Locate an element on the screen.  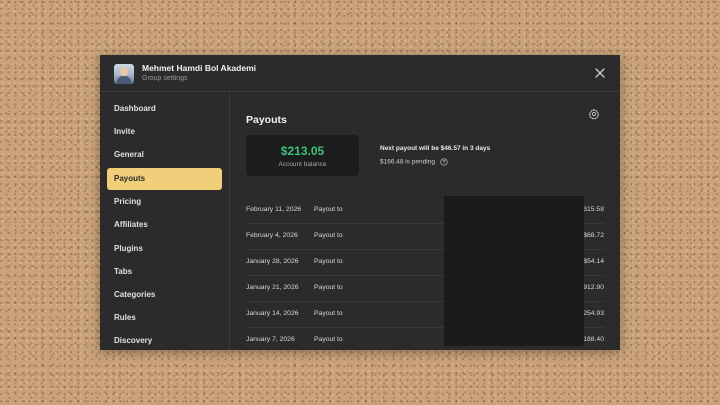
sidebar-item-rules: Rules is located at coordinates (164, 318).